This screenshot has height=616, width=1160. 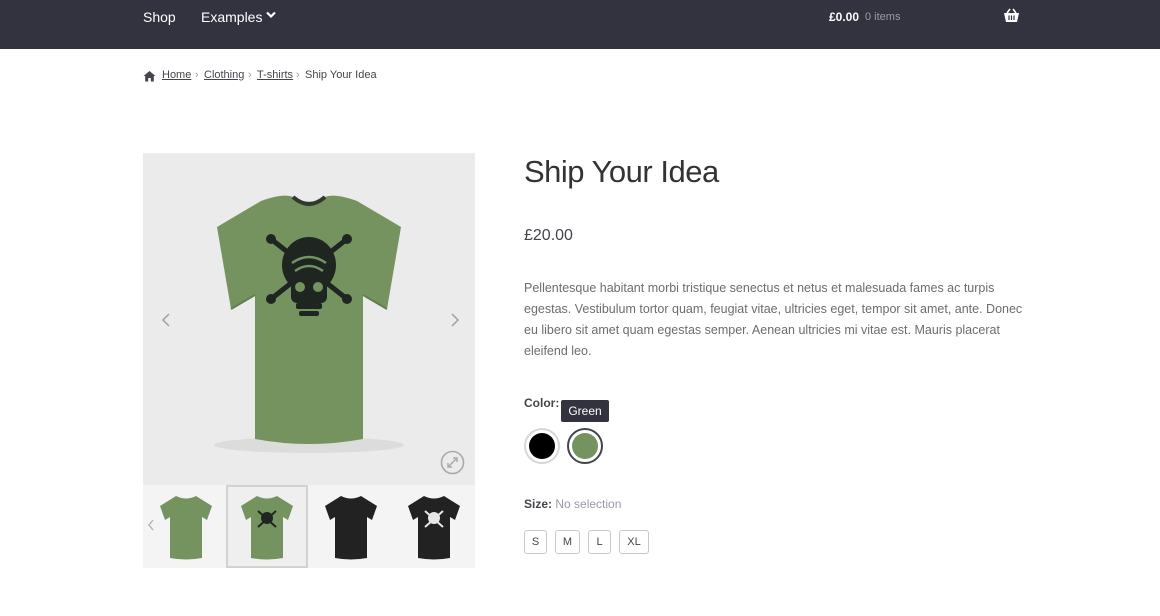 I want to click on zoom-icon, so click(x=452, y=462).